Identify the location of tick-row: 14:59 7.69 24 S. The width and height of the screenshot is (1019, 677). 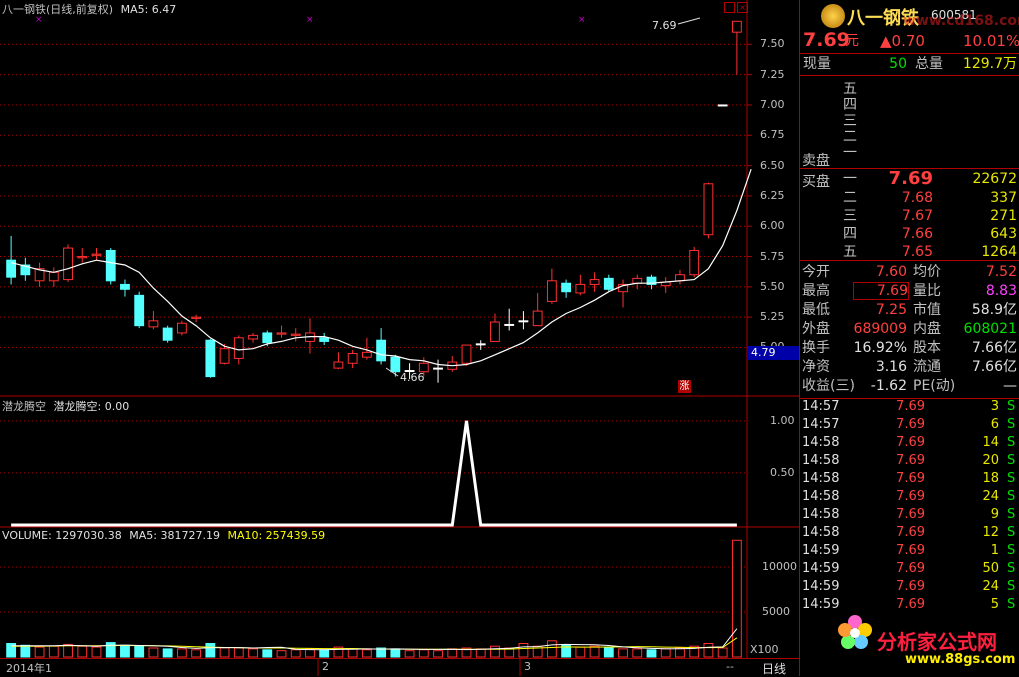
(909, 587).